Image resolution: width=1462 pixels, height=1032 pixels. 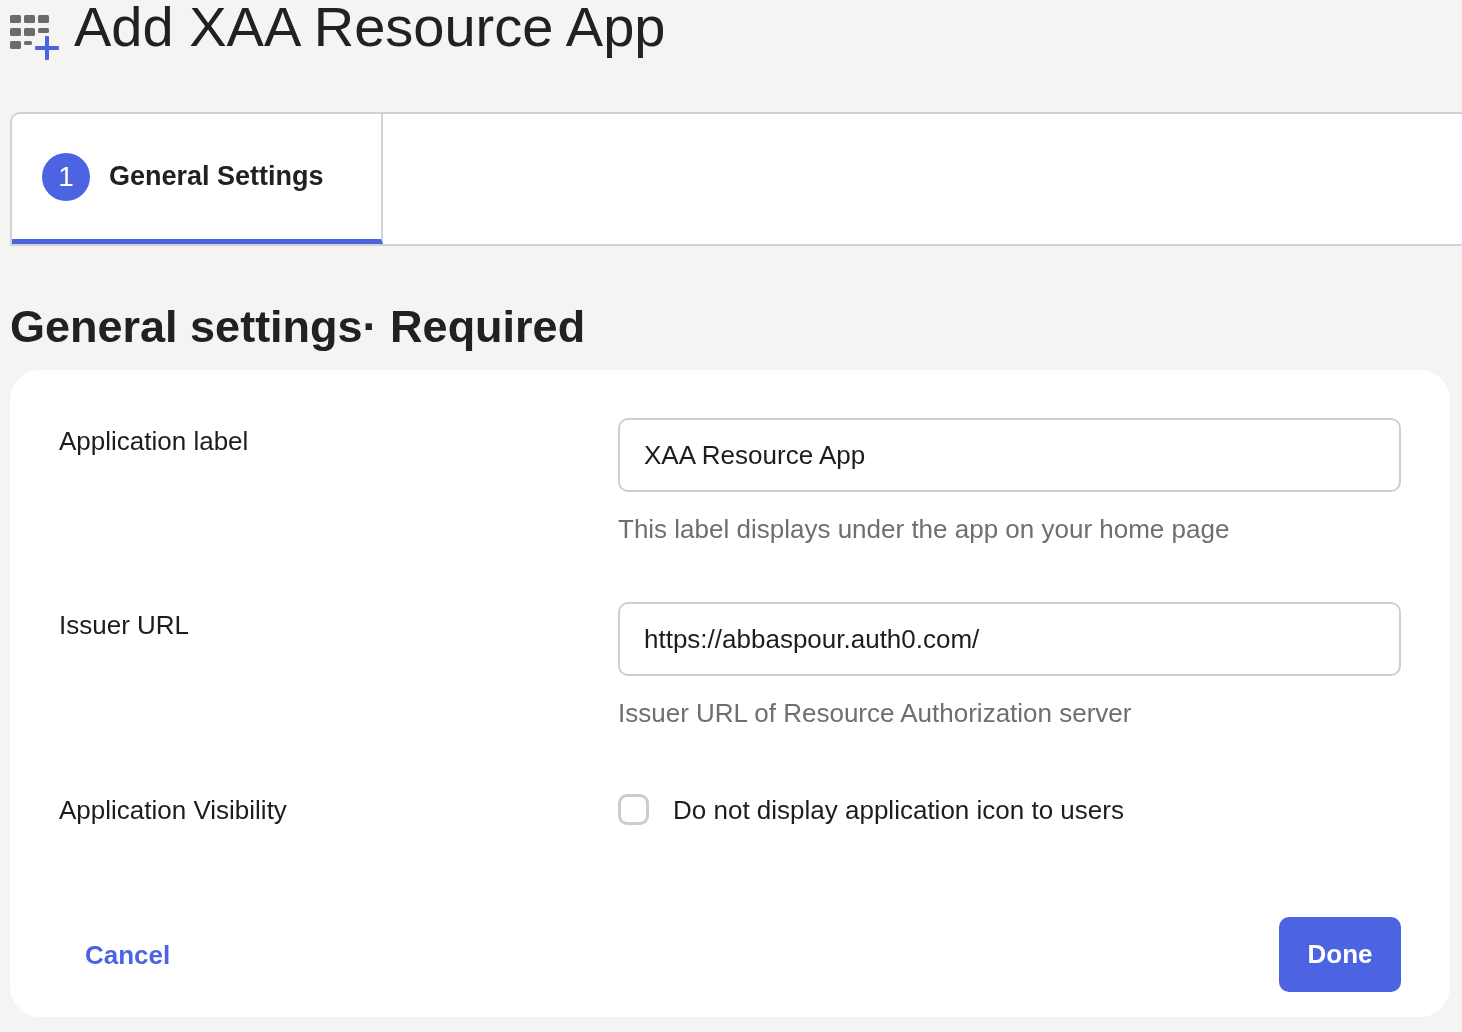 I want to click on grid-plus-icon, so click(x=34, y=37).